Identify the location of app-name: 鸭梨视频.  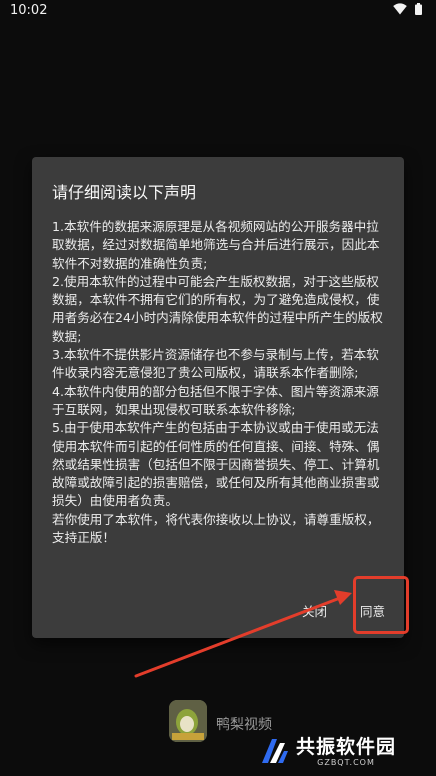
(244, 725).